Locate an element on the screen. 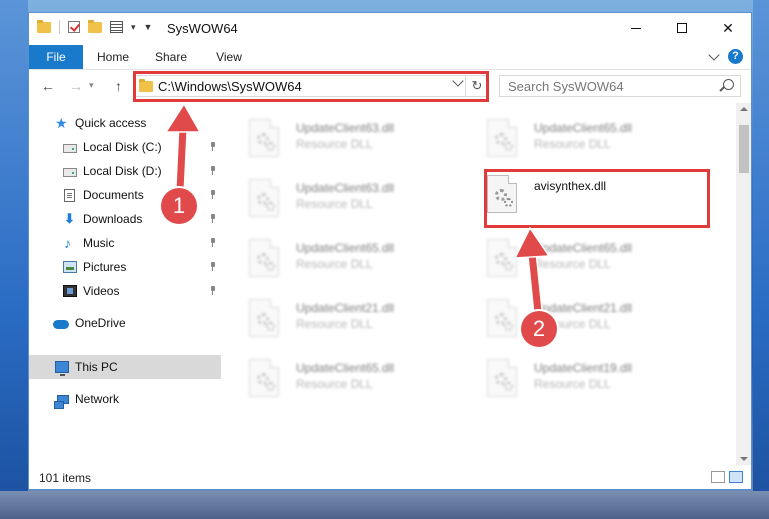 Image resolution: width=769 pixels, height=519 pixels. arrow-to-address-bar is located at coordinates (183, 146).